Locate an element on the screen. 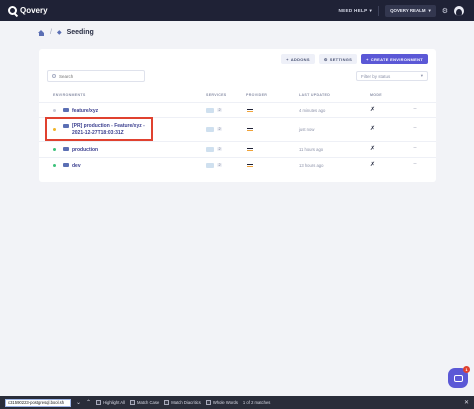 The height and width of the screenshot is (409, 474). chat-icon is located at coordinates (458, 378).